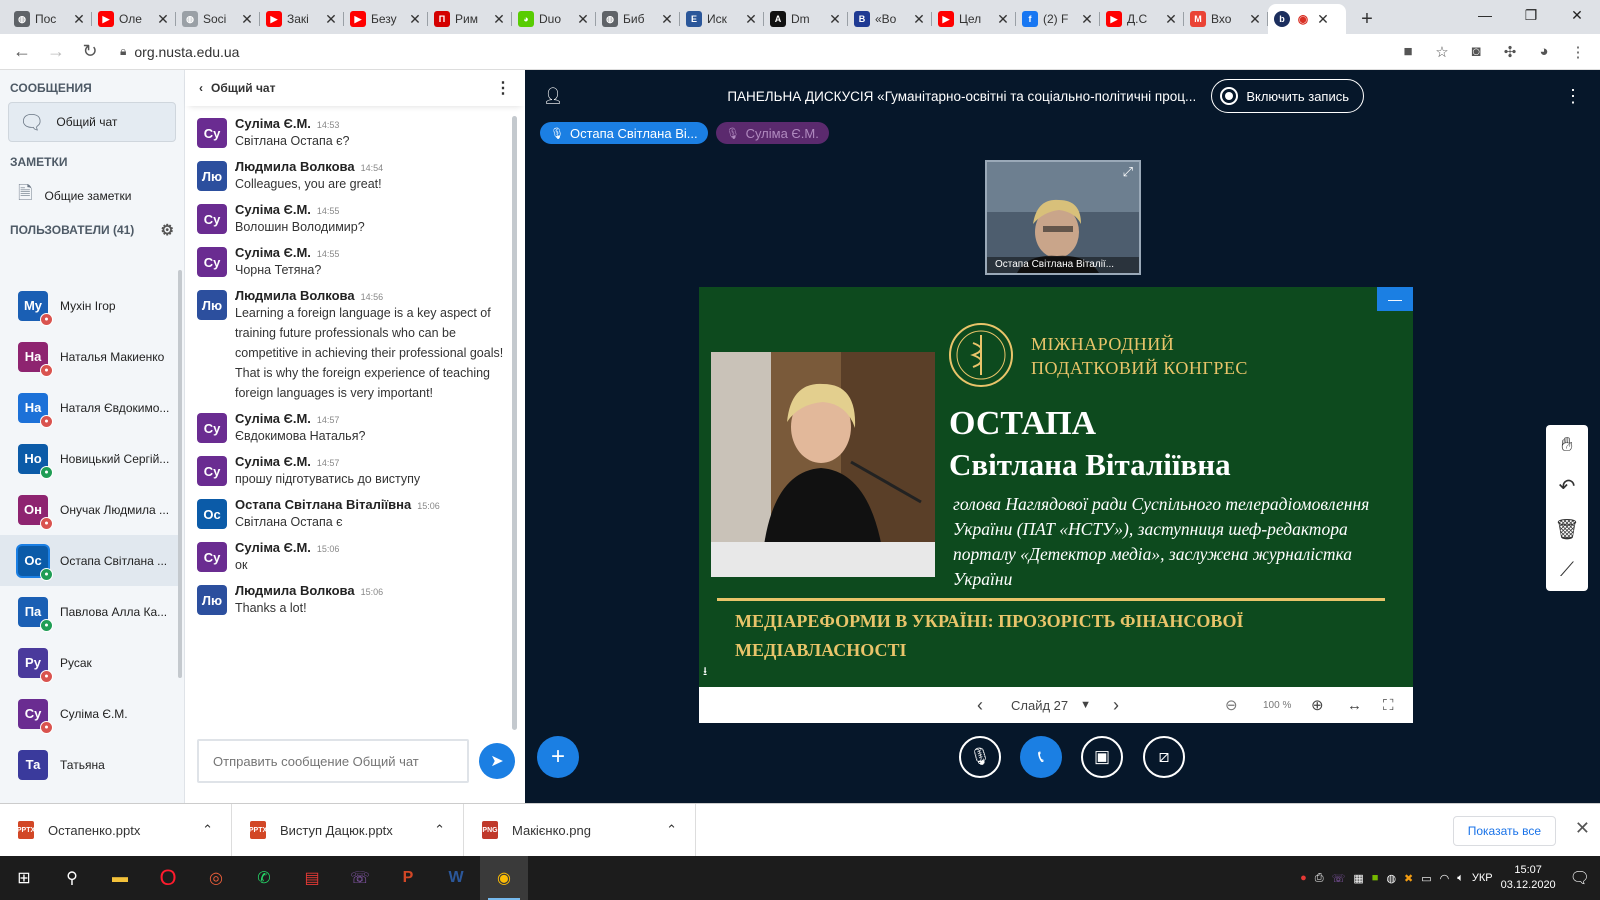 This screenshot has height=900, width=1600. Describe the element at coordinates (24, 878) in the screenshot. I see `windows-start-icon: ⊞` at that location.